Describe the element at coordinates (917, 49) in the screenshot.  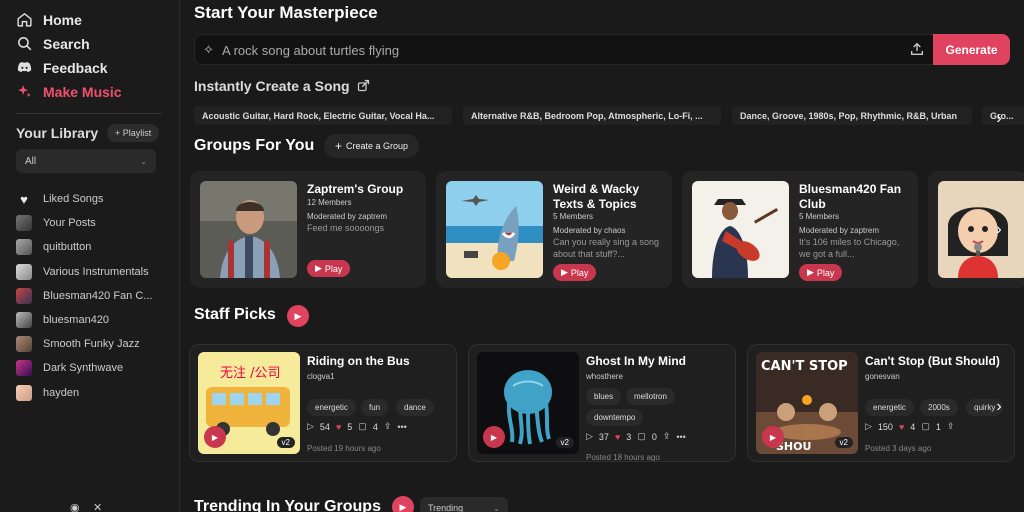
I see `upload-icon` at that location.